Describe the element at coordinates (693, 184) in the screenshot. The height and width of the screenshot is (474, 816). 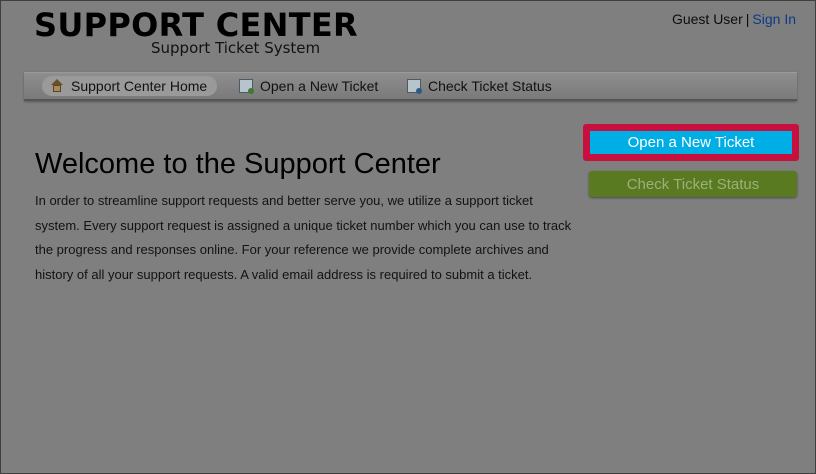
I see `check-ticket-status-button: Check Ticket Status` at that location.